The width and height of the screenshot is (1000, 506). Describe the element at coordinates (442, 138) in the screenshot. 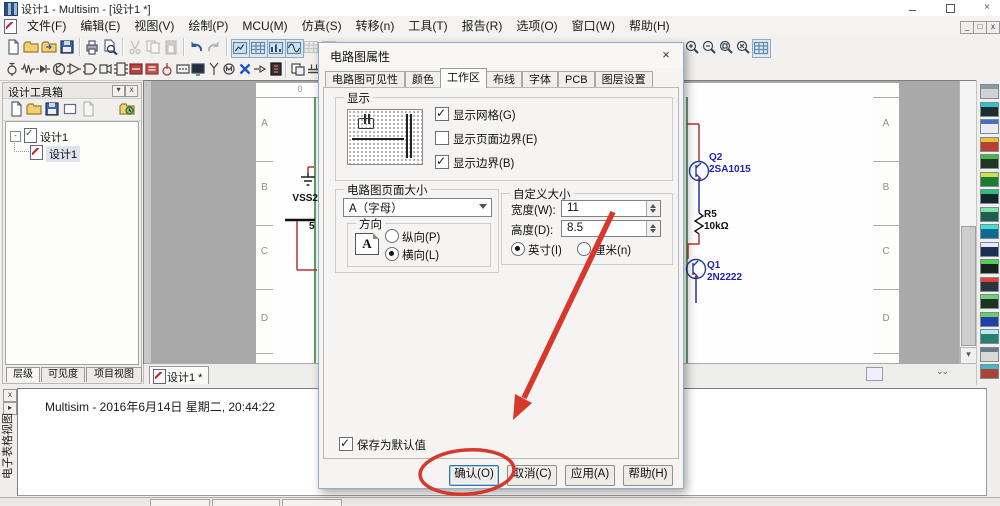

I see `show-page-bounds-checkbox` at that location.